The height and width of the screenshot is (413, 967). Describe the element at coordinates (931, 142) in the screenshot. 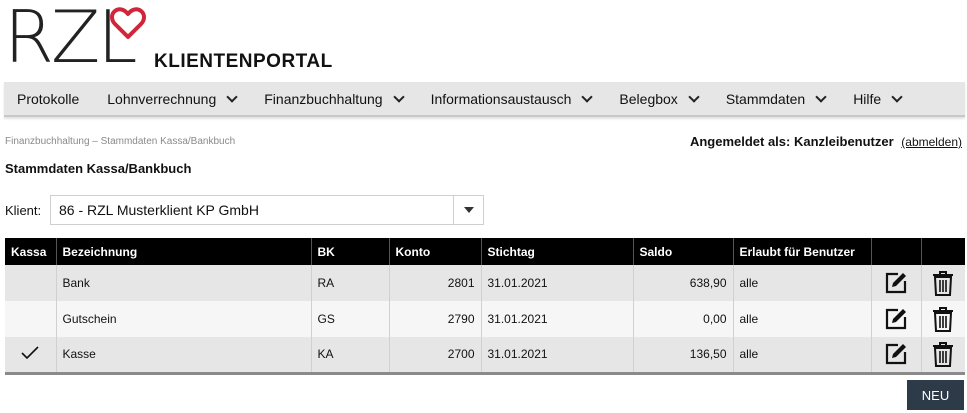

I see `logout-link: (abmelden)` at that location.